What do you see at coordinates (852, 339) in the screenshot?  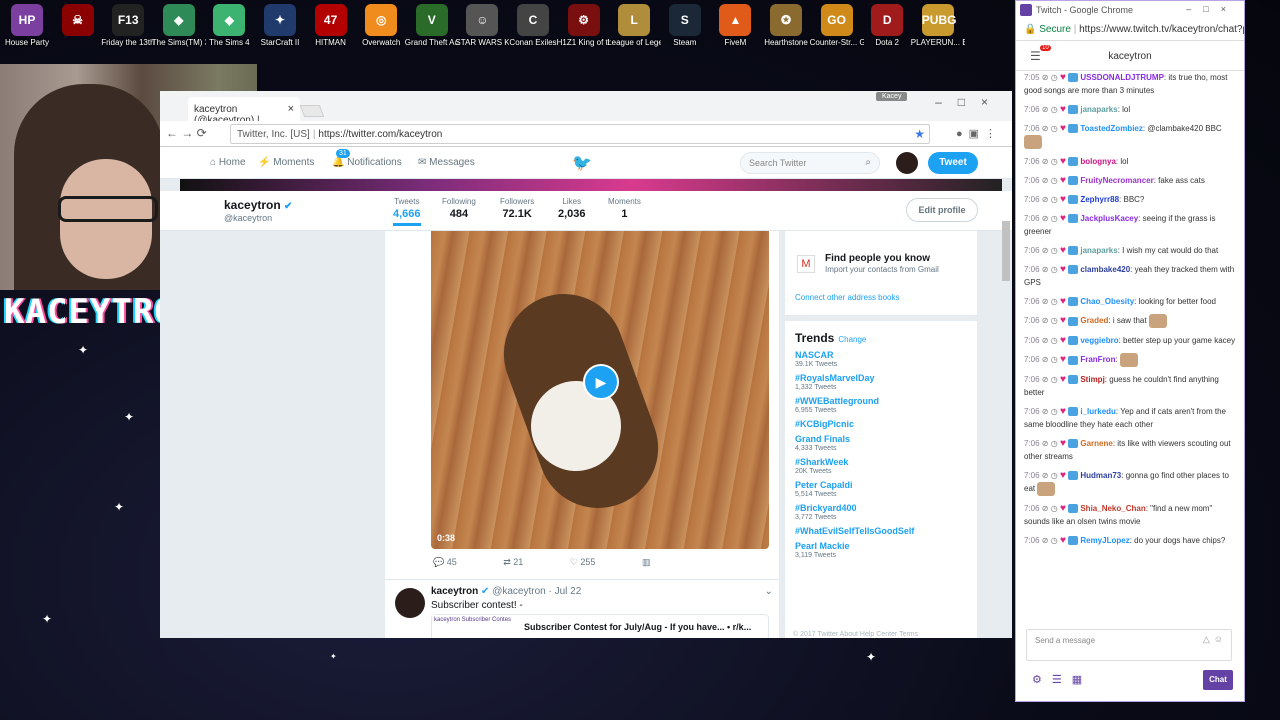 I see `trends-change-link: Change` at bounding box center [852, 339].